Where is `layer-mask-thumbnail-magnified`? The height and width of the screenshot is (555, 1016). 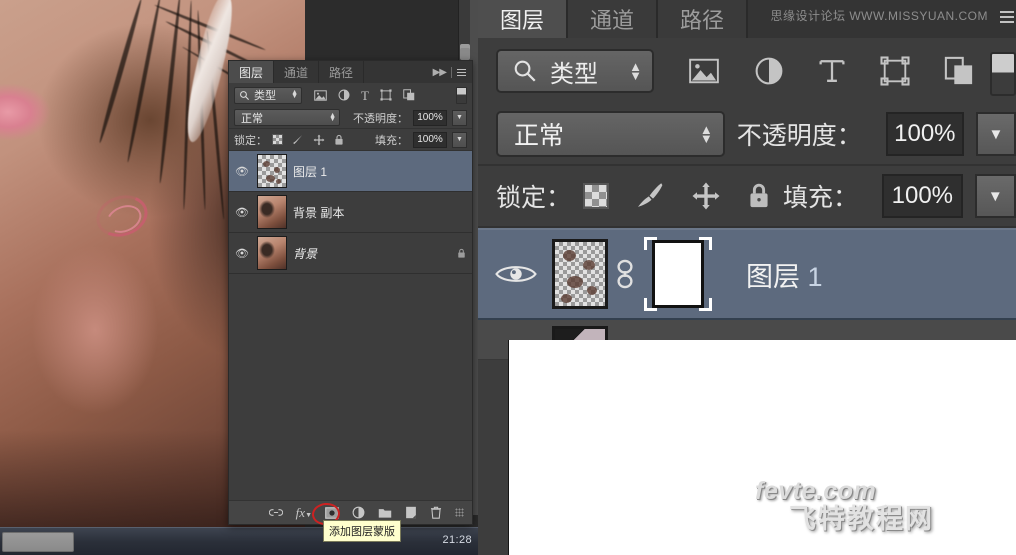
layer-mask-thumbnail-magnified is located at coordinates (678, 274).